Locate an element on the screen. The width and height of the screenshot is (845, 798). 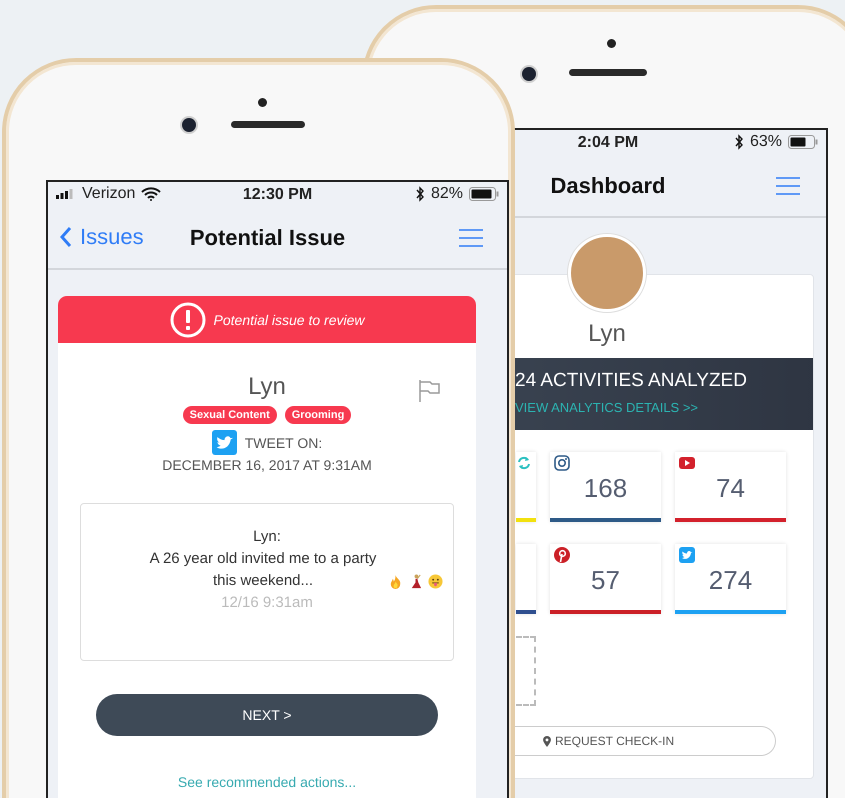
activity-tile: 57 is located at coordinates (605, 579).